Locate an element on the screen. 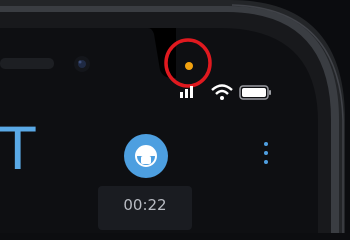 The width and height of the screenshot is (350, 240). more-vert-icon is located at coordinates (266, 157).